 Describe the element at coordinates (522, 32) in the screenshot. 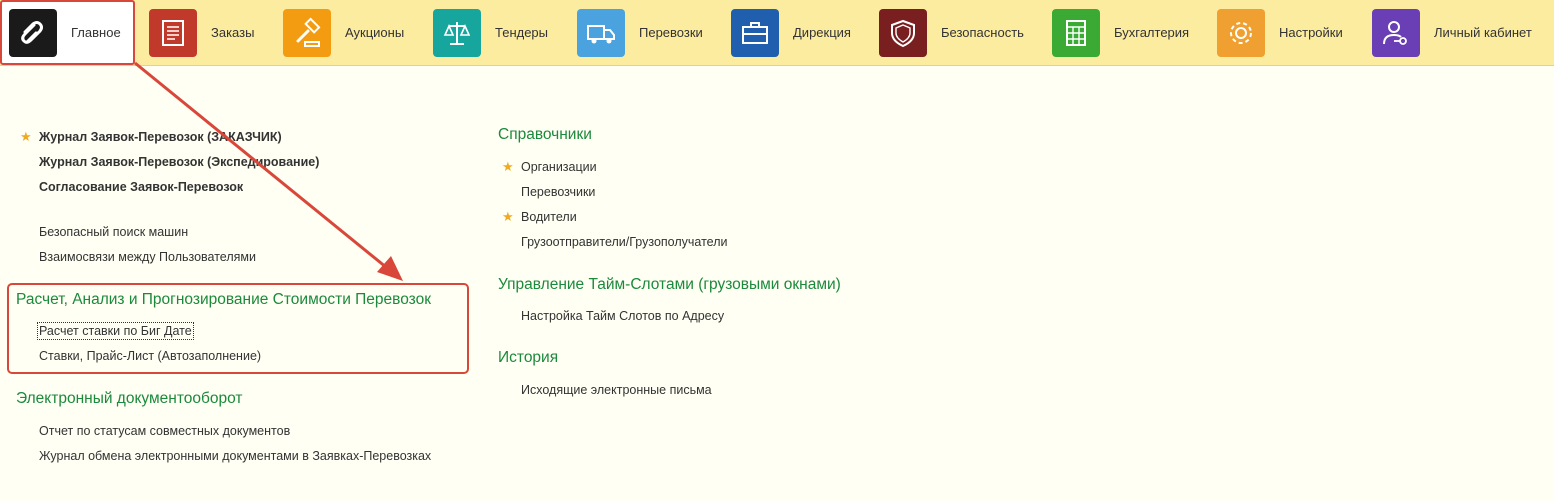

I see `nav-label: Тендеры` at that location.